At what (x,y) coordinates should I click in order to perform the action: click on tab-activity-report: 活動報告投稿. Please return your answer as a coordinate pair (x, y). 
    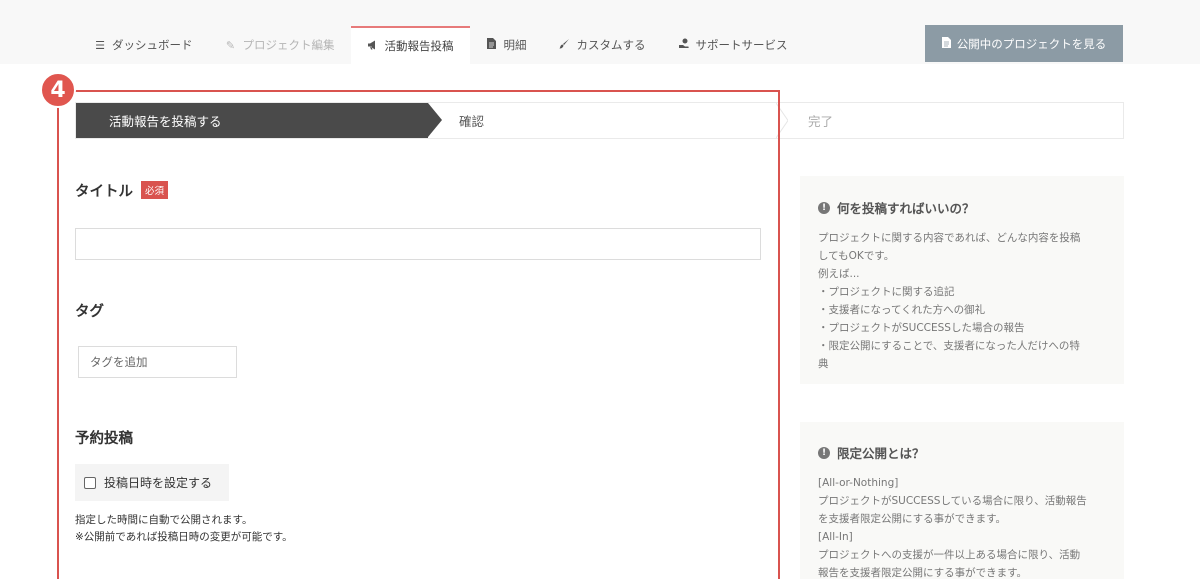
    Looking at the image, I should click on (410, 45).